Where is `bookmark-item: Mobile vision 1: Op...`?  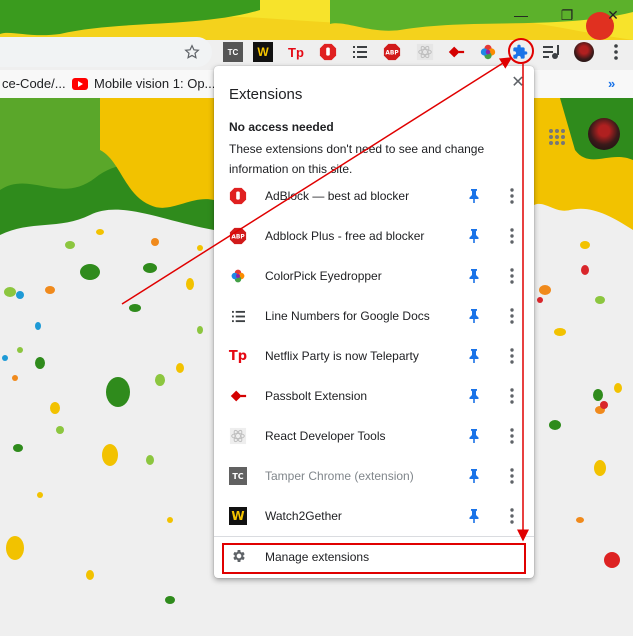 bookmark-item: Mobile vision 1: Op... is located at coordinates (143, 83).